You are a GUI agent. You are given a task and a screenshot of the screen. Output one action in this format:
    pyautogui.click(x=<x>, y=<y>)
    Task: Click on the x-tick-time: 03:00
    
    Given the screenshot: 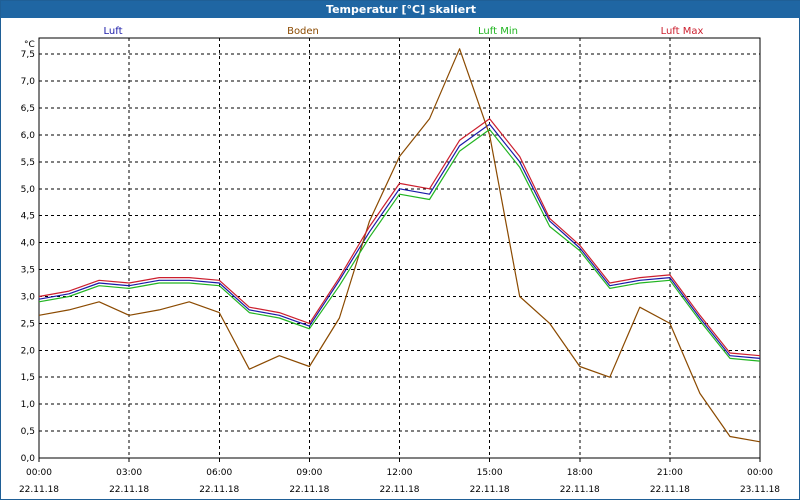 What is the action you would take?
    pyautogui.click(x=129, y=473)
    